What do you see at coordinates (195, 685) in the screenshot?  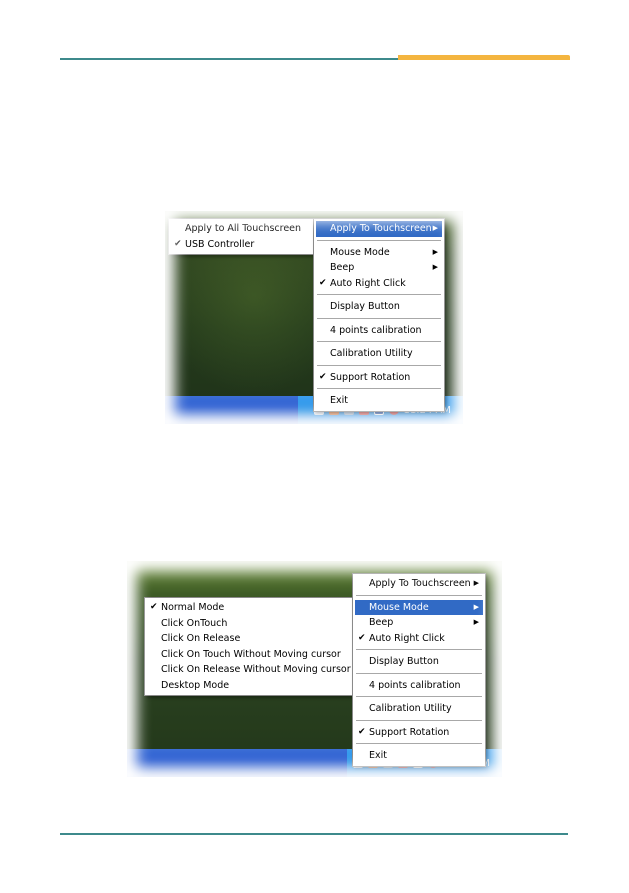 I see `menu-item-label: Desktop Mode` at bounding box center [195, 685].